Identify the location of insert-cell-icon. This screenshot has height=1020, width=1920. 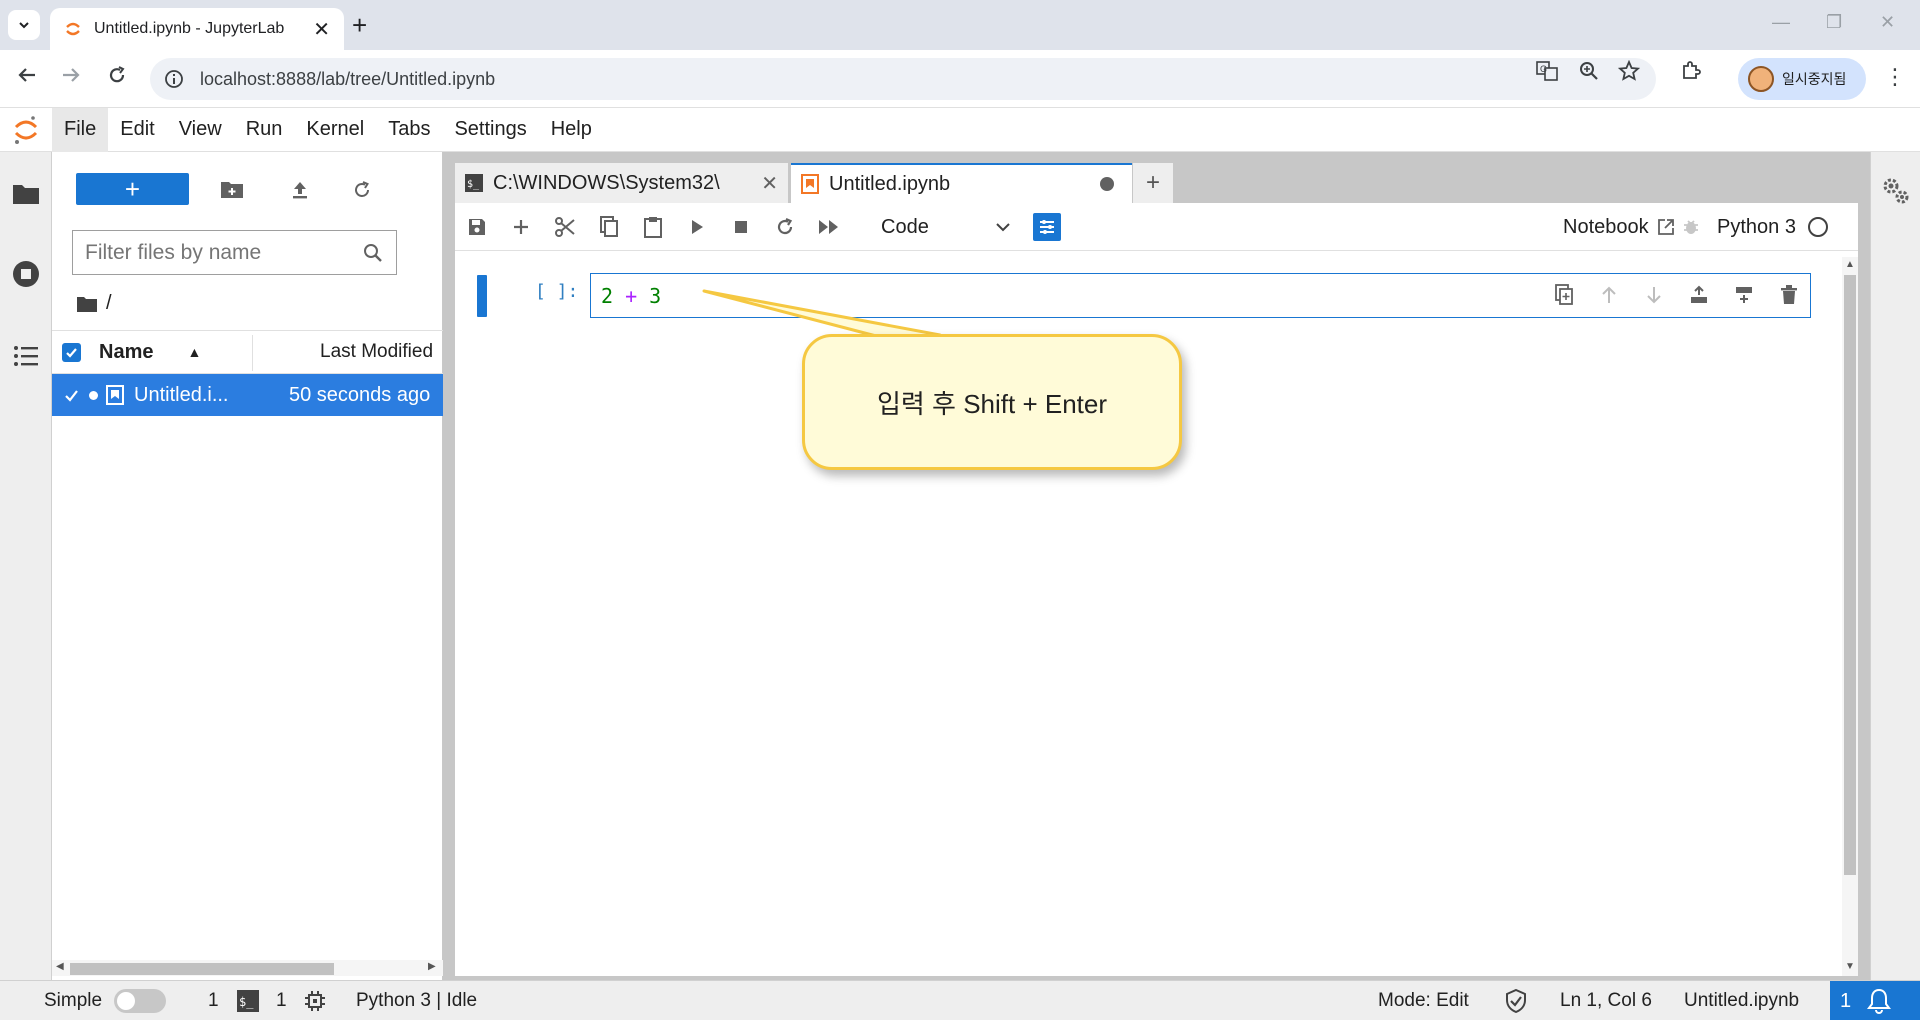
(521, 227).